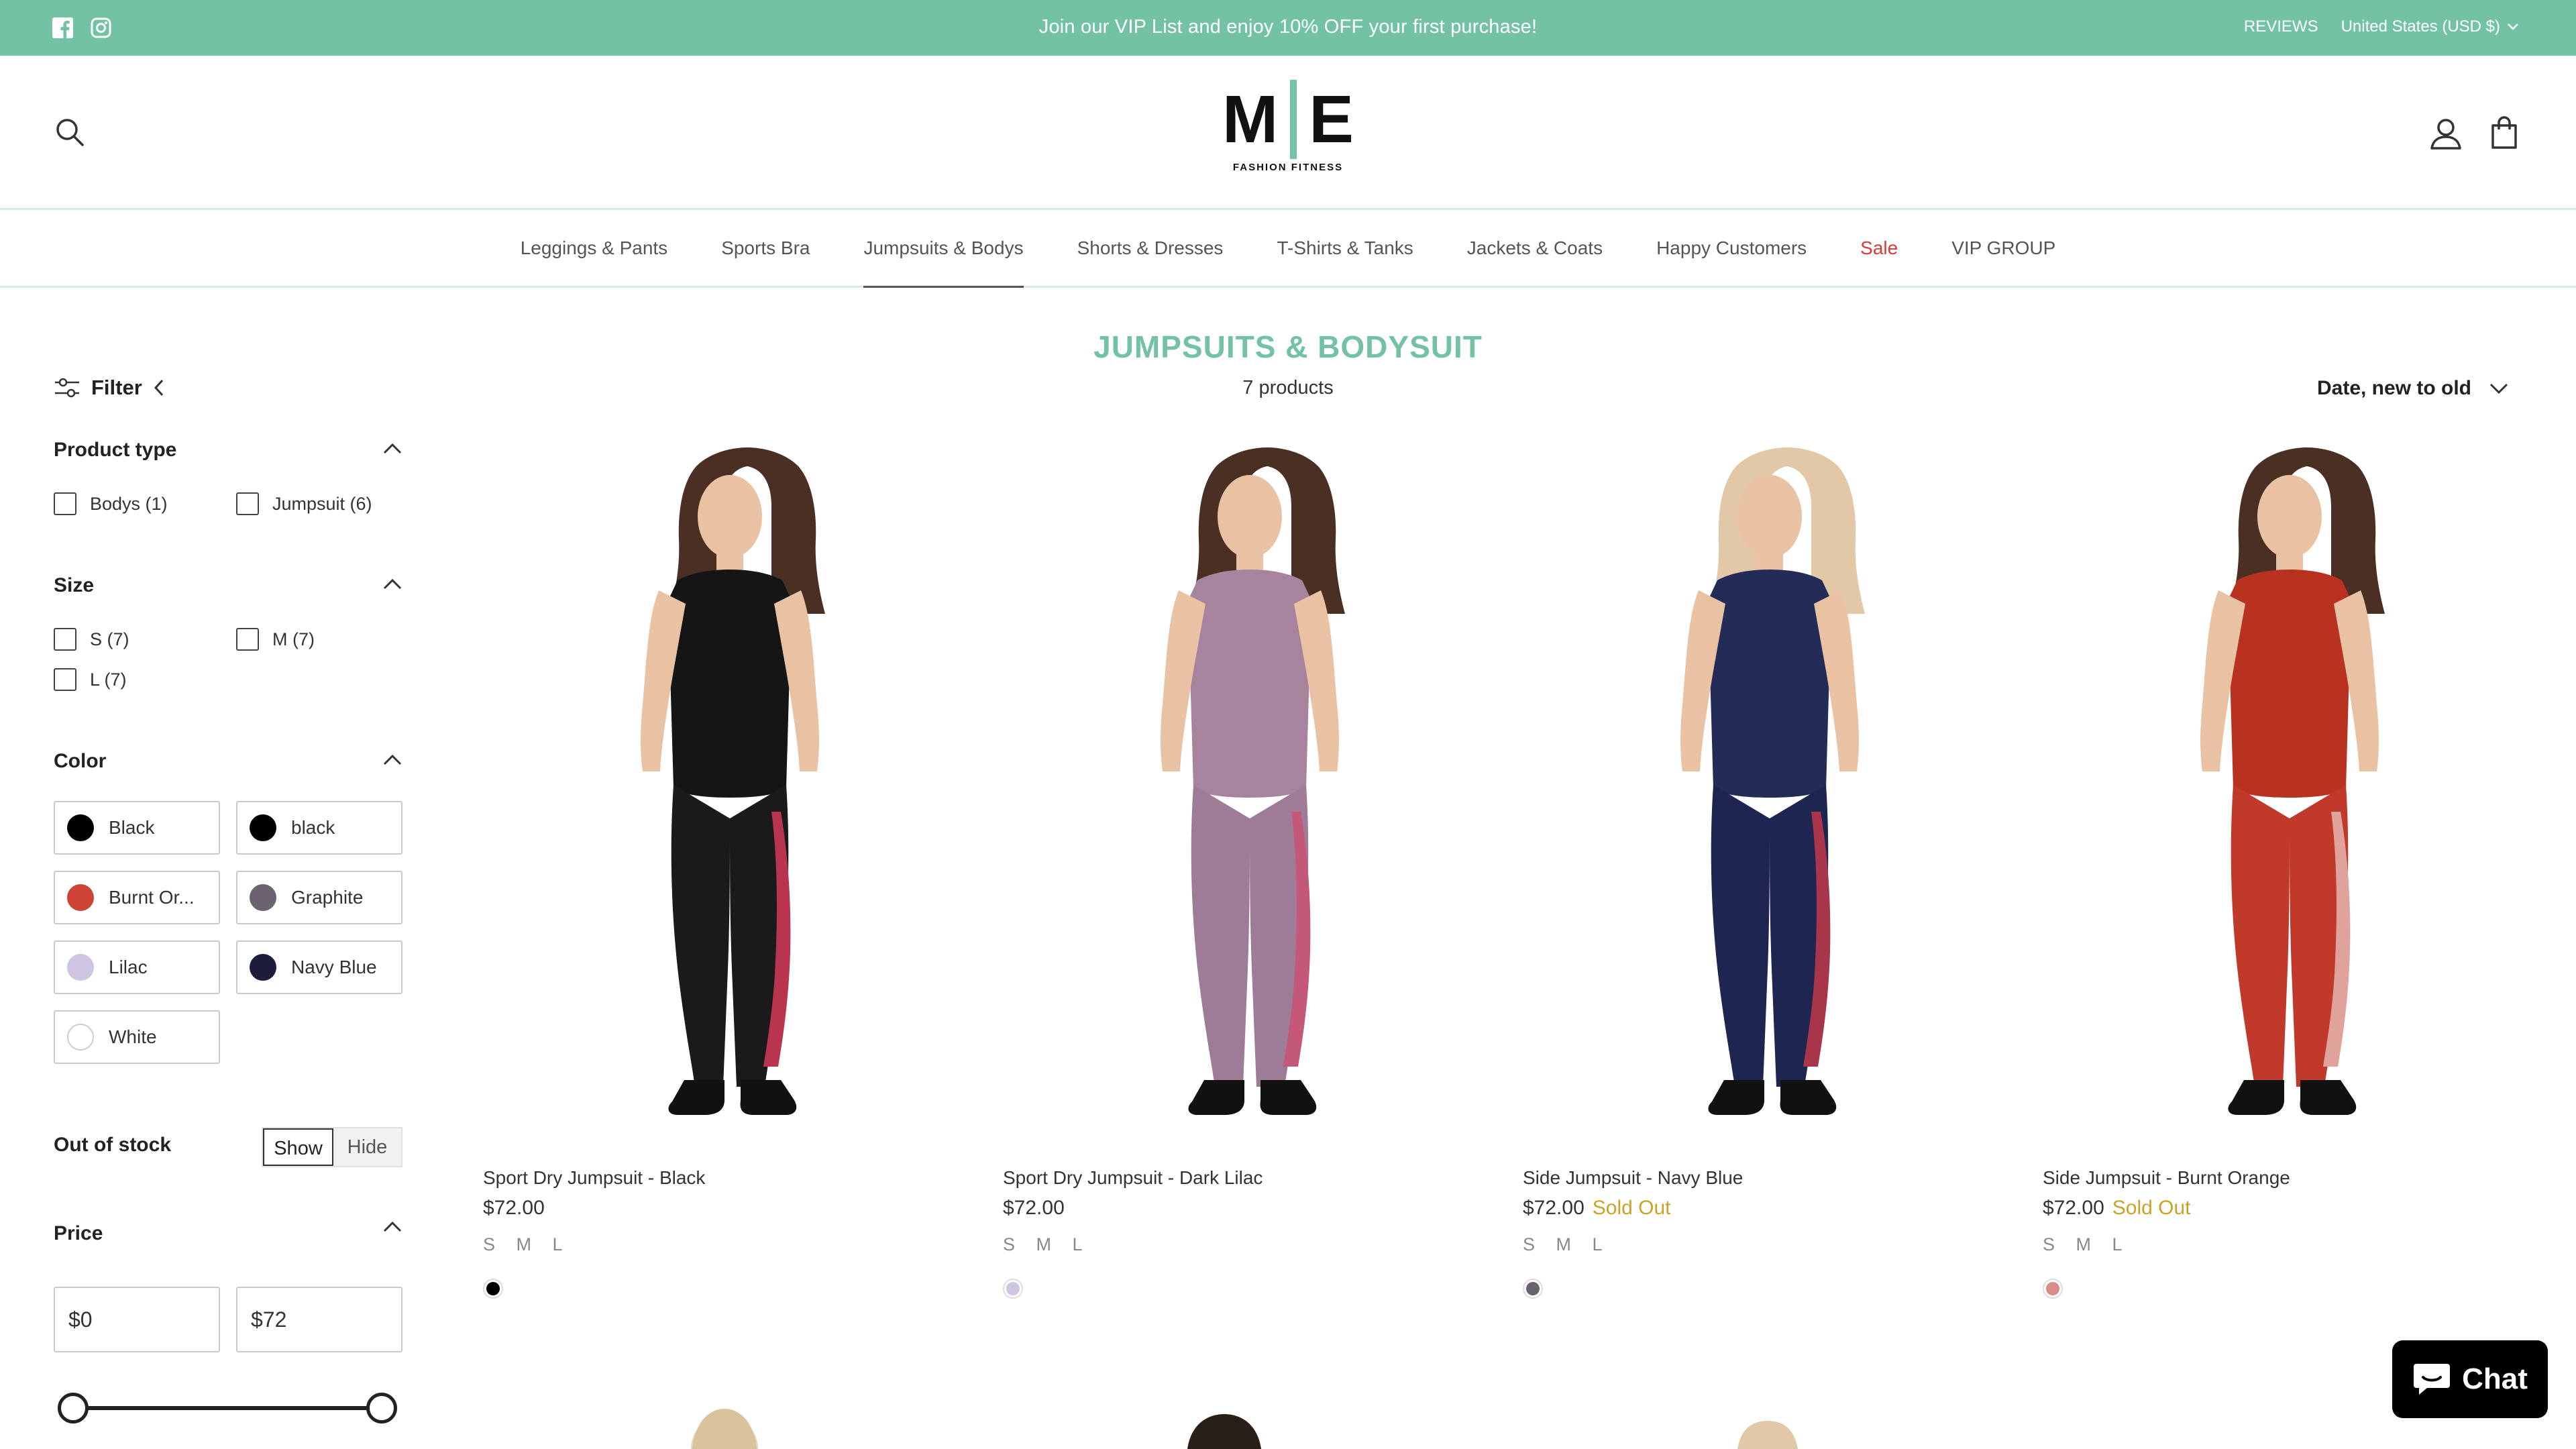 This screenshot has height=1449, width=2576. Describe the element at coordinates (2498, 388) in the screenshot. I see `chevron-down-icon` at that location.